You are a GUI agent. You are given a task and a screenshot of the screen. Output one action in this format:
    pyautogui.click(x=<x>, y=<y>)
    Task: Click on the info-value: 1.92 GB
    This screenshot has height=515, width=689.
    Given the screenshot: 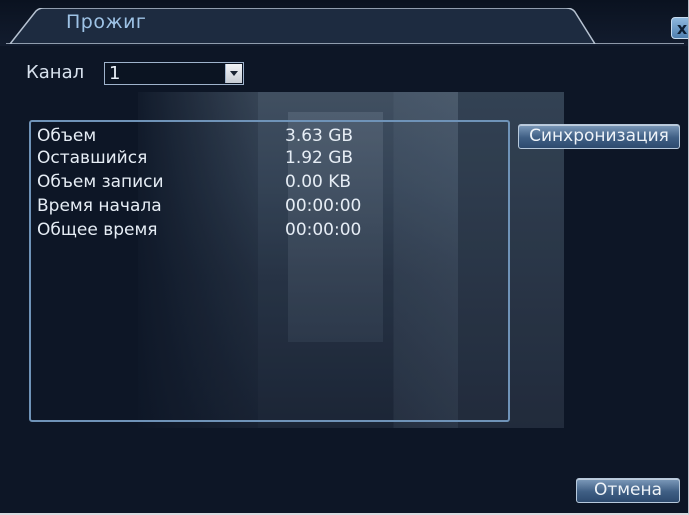 What is the action you would take?
    pyautogui.click(x=319, y=158)
    